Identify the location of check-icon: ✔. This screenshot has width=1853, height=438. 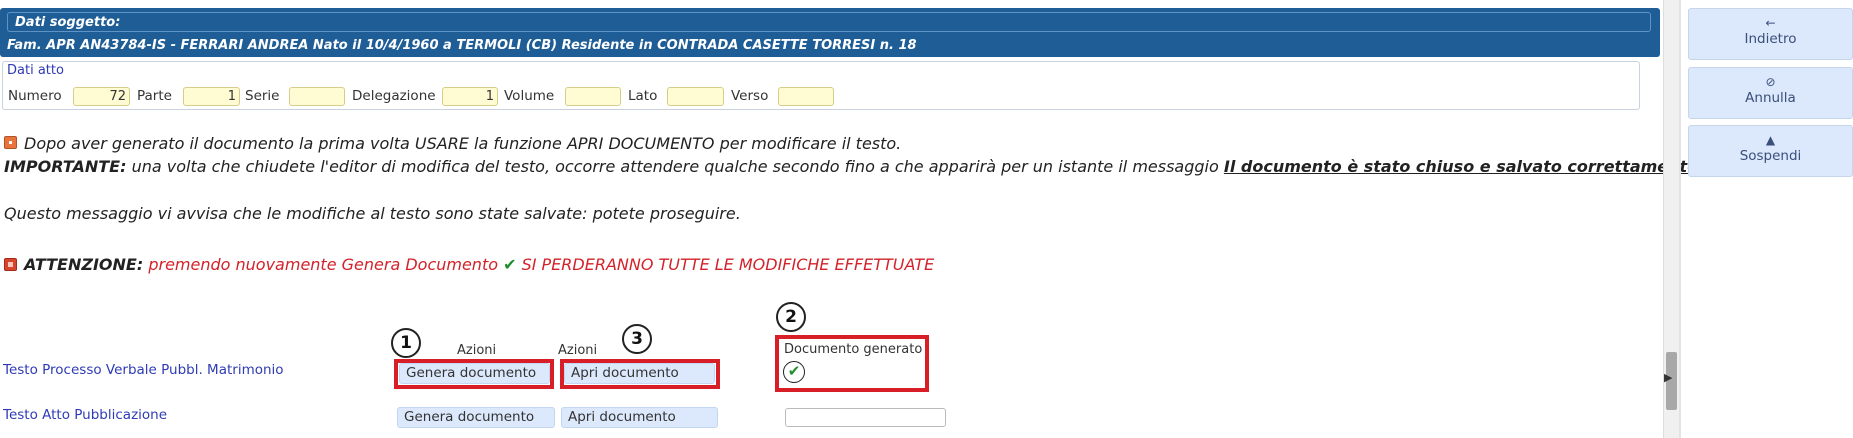
(510, 264).